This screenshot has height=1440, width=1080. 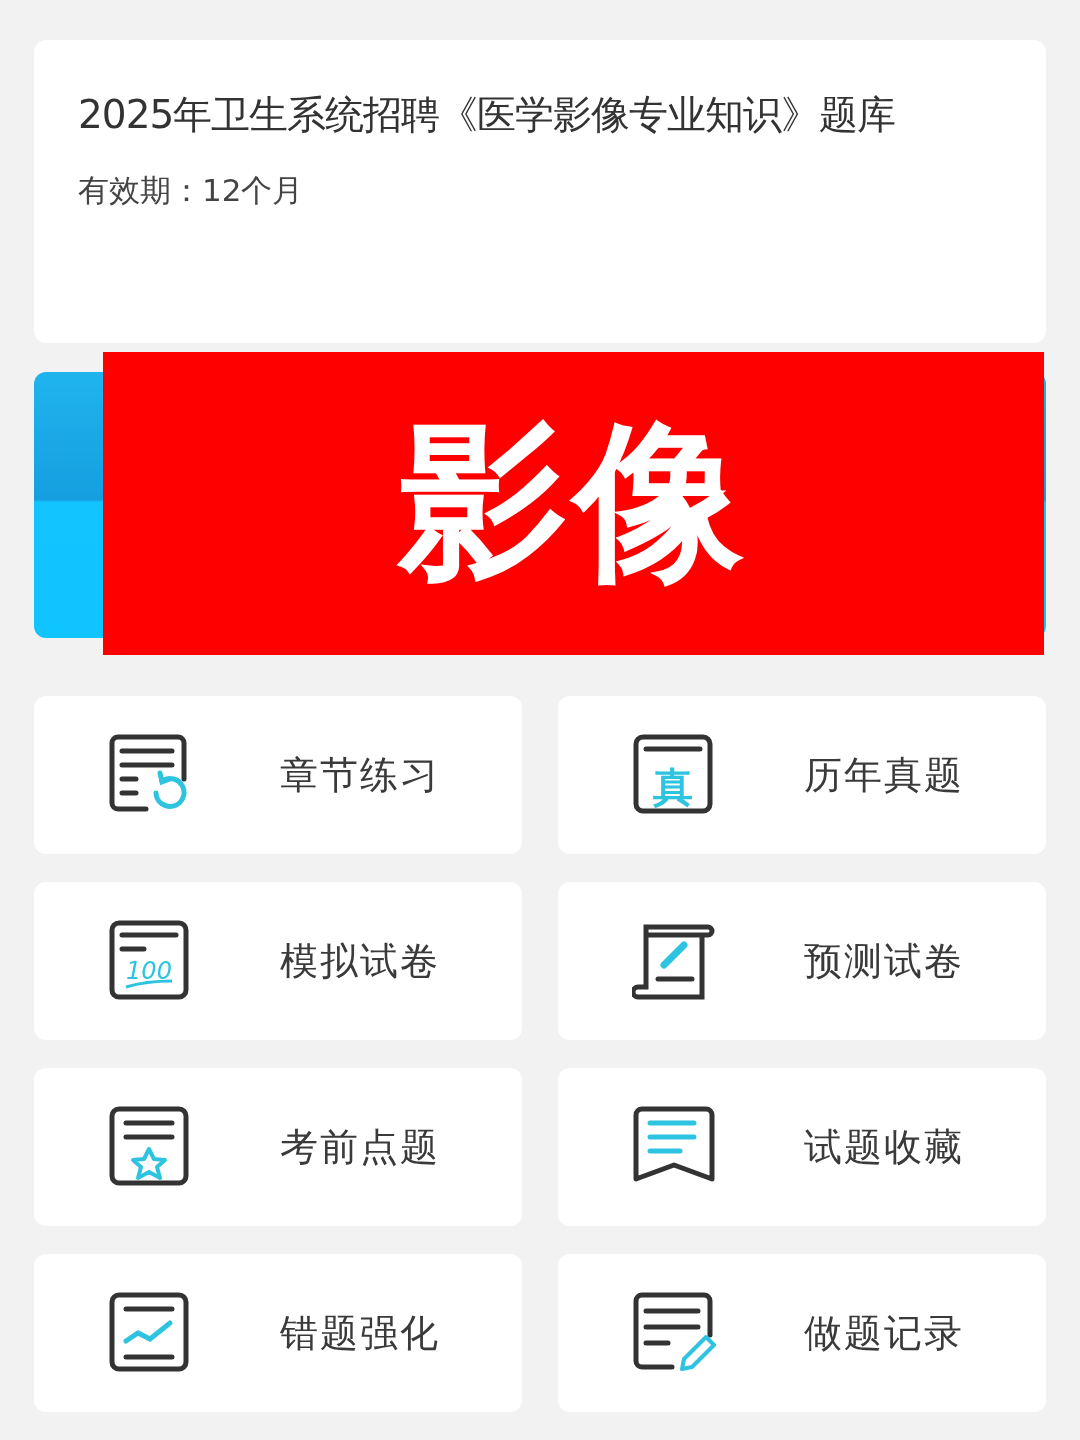 I want to click on menu-card: 试题收藏, so click(x=802, y=1147).